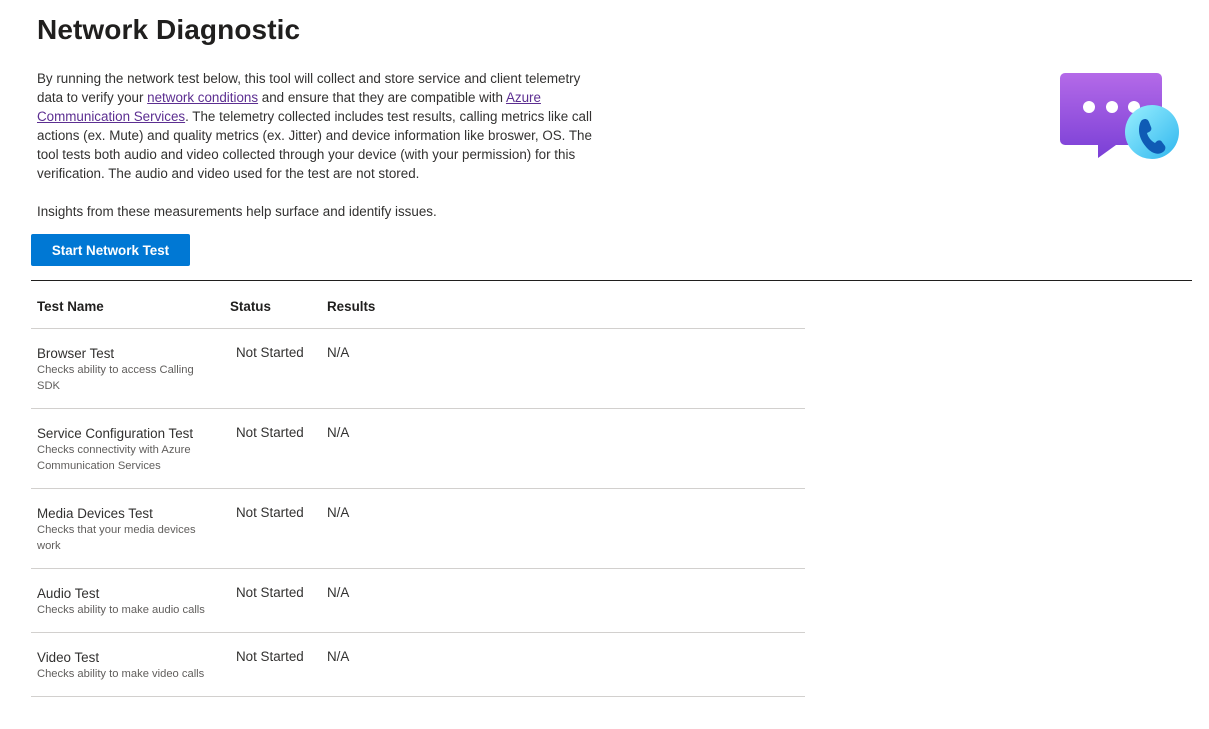 This screenshot has height=729, width=1209. I want to click on test-description: Checks ability to access Calling SDK, so click(115, 377).